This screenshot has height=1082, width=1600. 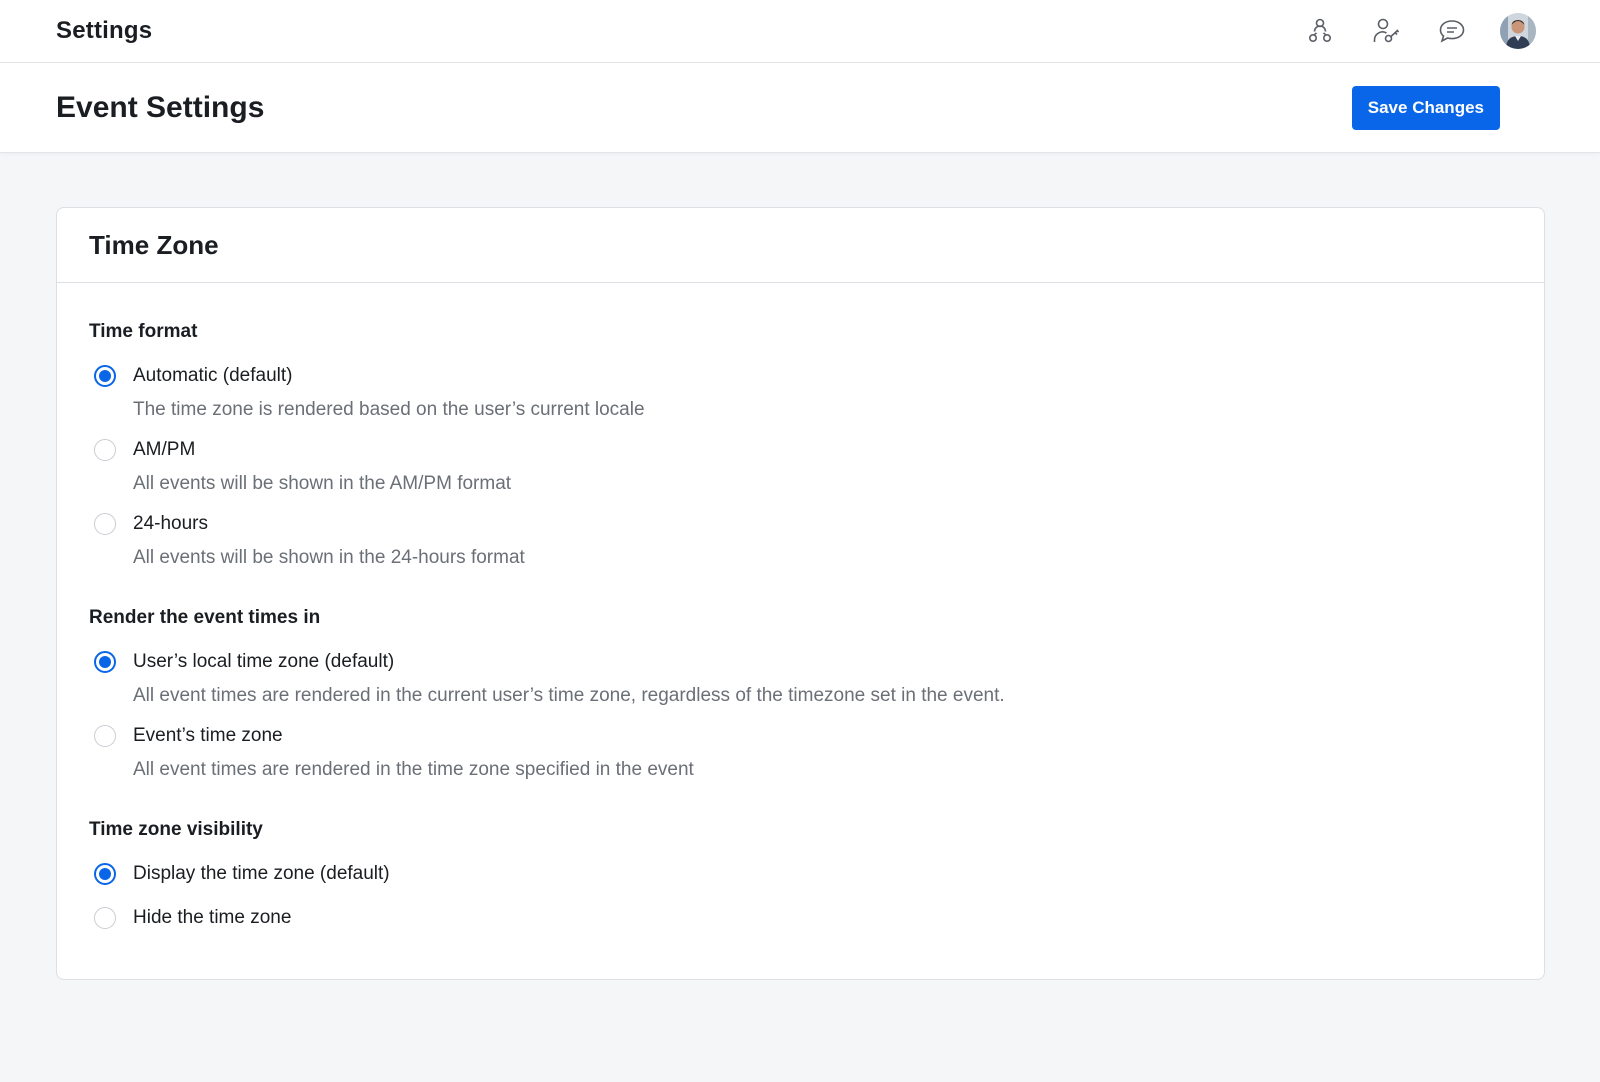 I want to click on radio-option-local-time-zone: User’s local time zone (default), so click(x=800, y=662).